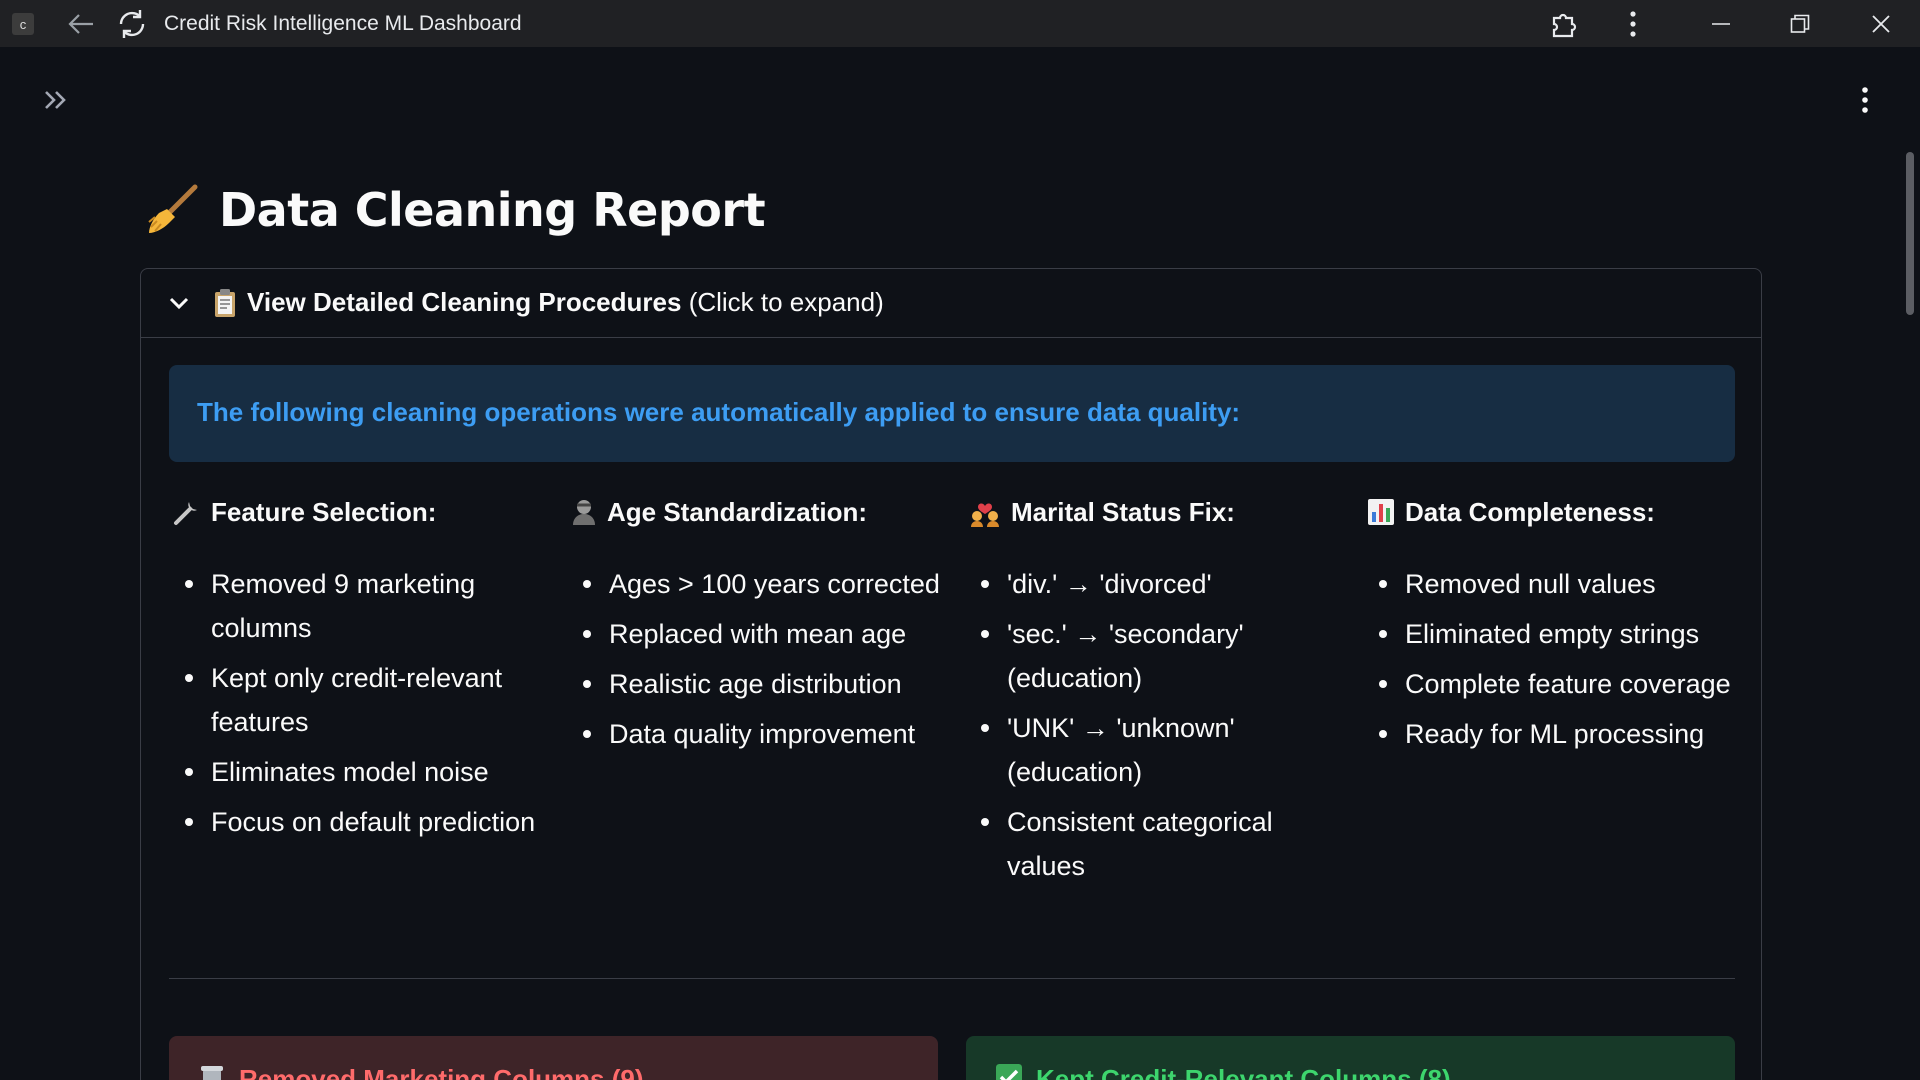 Image resolution: width=1920 pixels, height=1080 pixels. I want to click on column-title: Feature Selection:, so click(324, 511).